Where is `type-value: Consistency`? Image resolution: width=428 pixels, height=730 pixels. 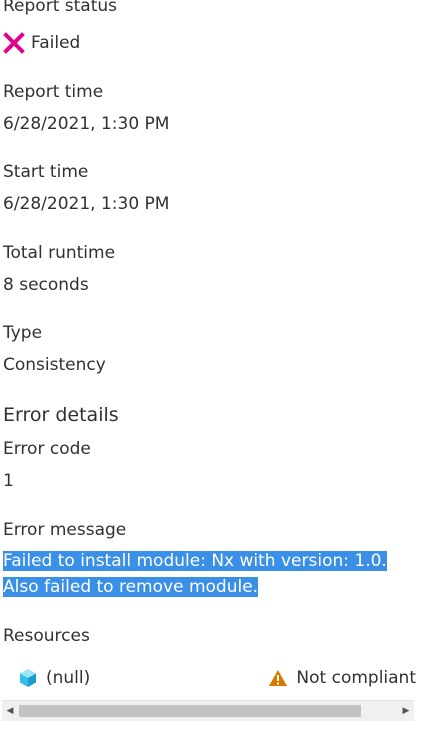
type-value: Consistency is located at coordinates (54, 365).